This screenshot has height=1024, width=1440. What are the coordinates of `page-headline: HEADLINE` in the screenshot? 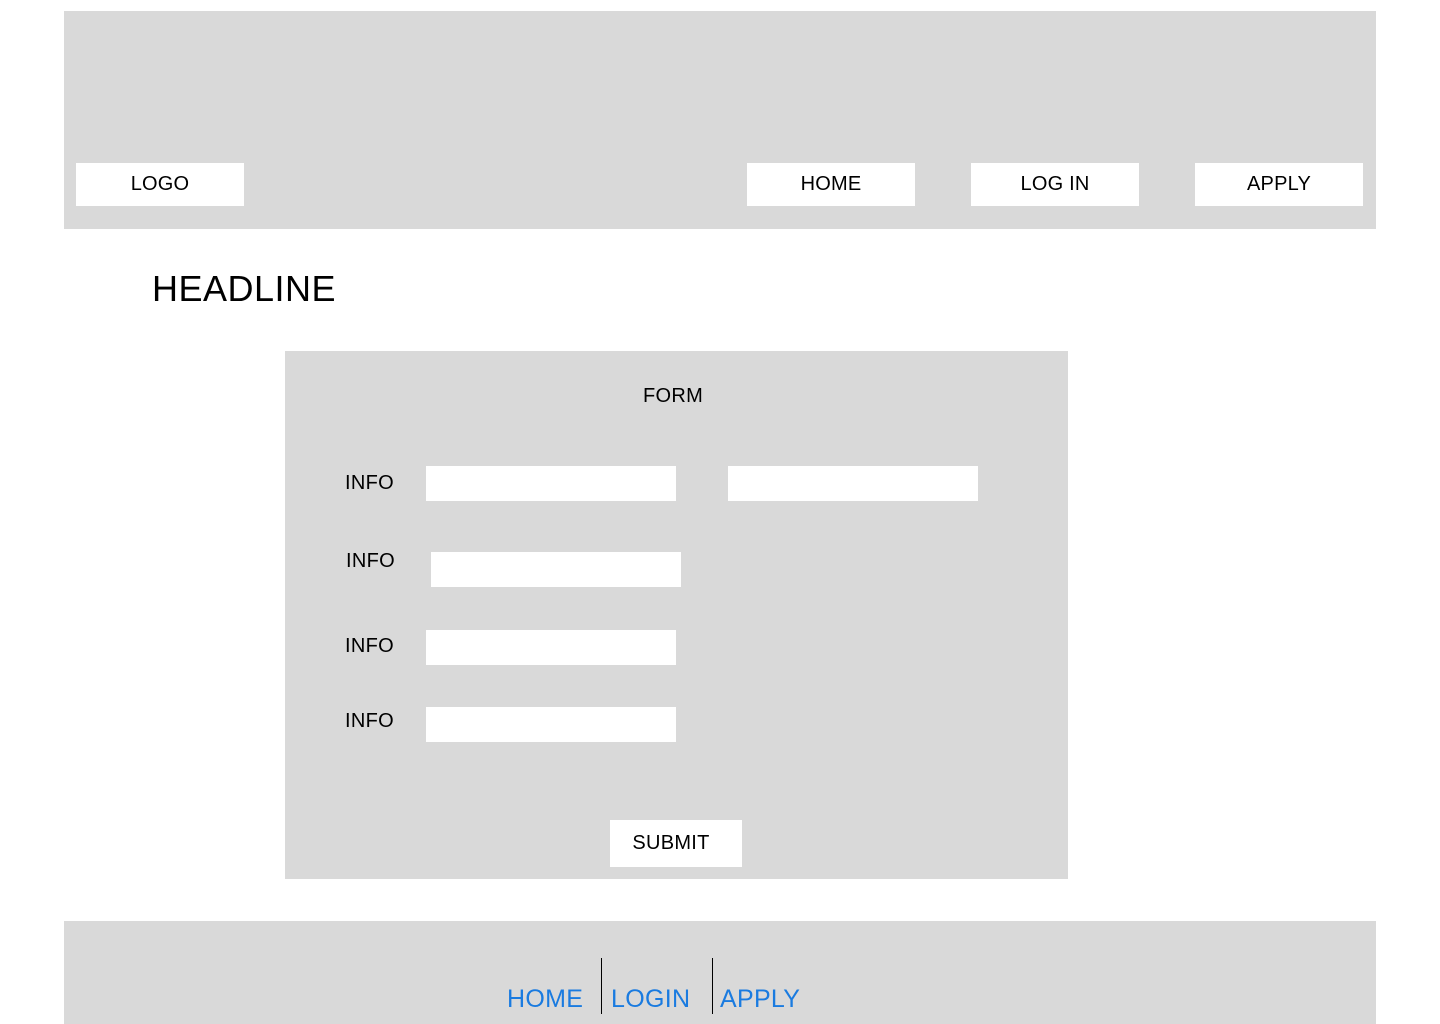 It's located at (244, 288).